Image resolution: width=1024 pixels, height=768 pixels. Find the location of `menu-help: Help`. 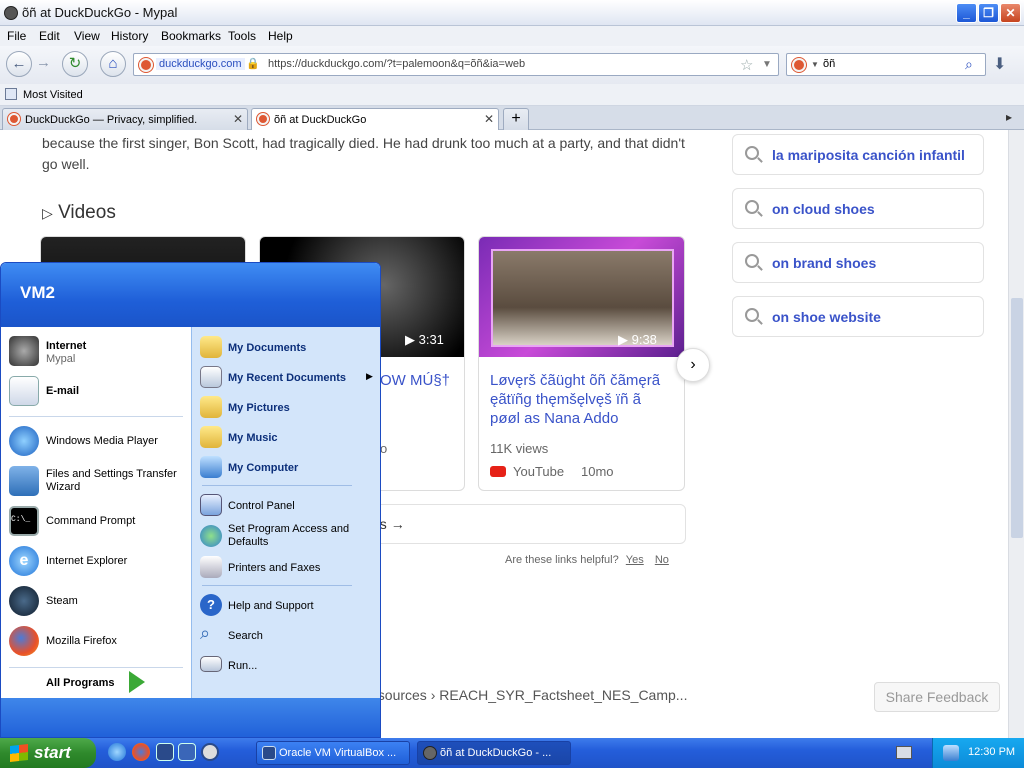

menu-help: Help is located at coordinates (280, 36).